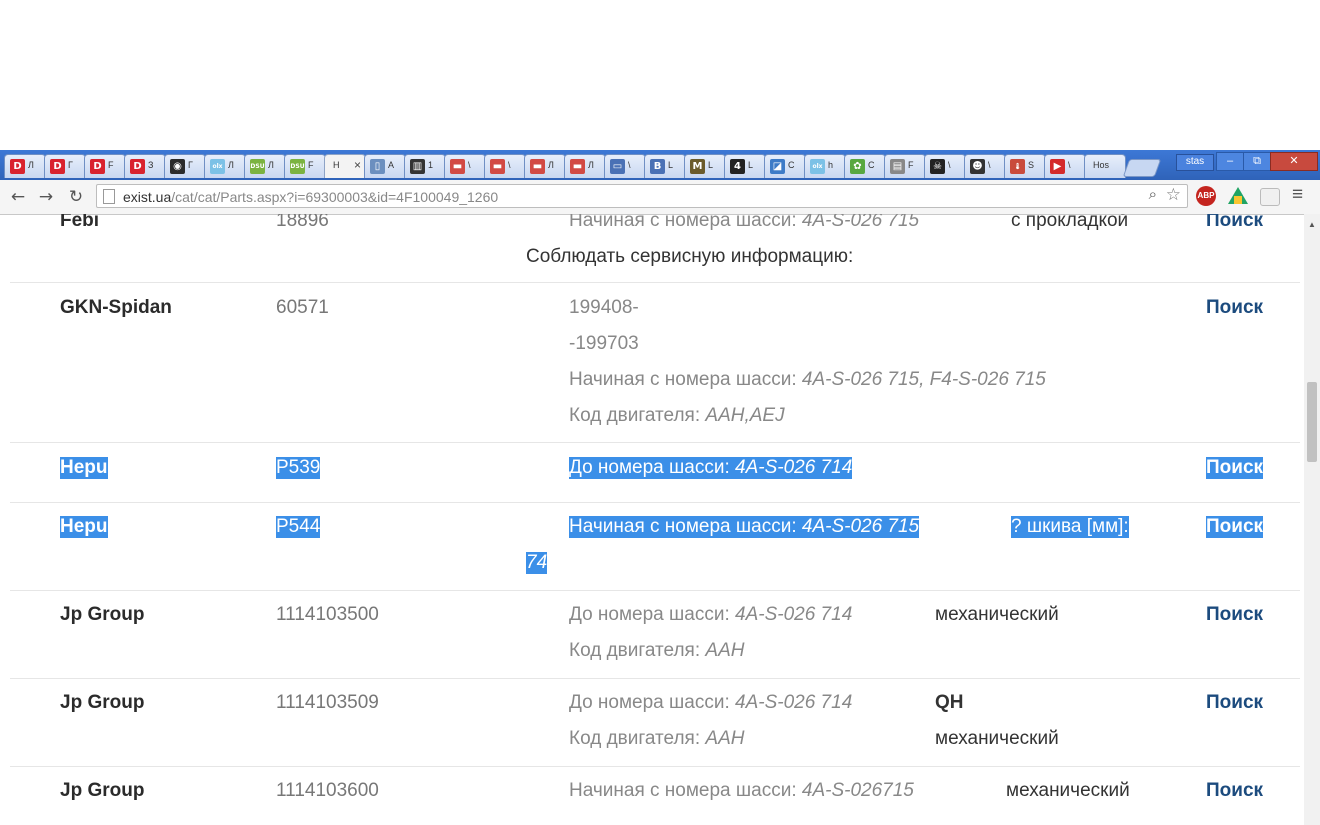 The width and height of the screenshot is (1320, 825). What do you see at coordinates (151, 165) in the screenshot?
I see `tab-label: З` at bounding box center [151, 165].